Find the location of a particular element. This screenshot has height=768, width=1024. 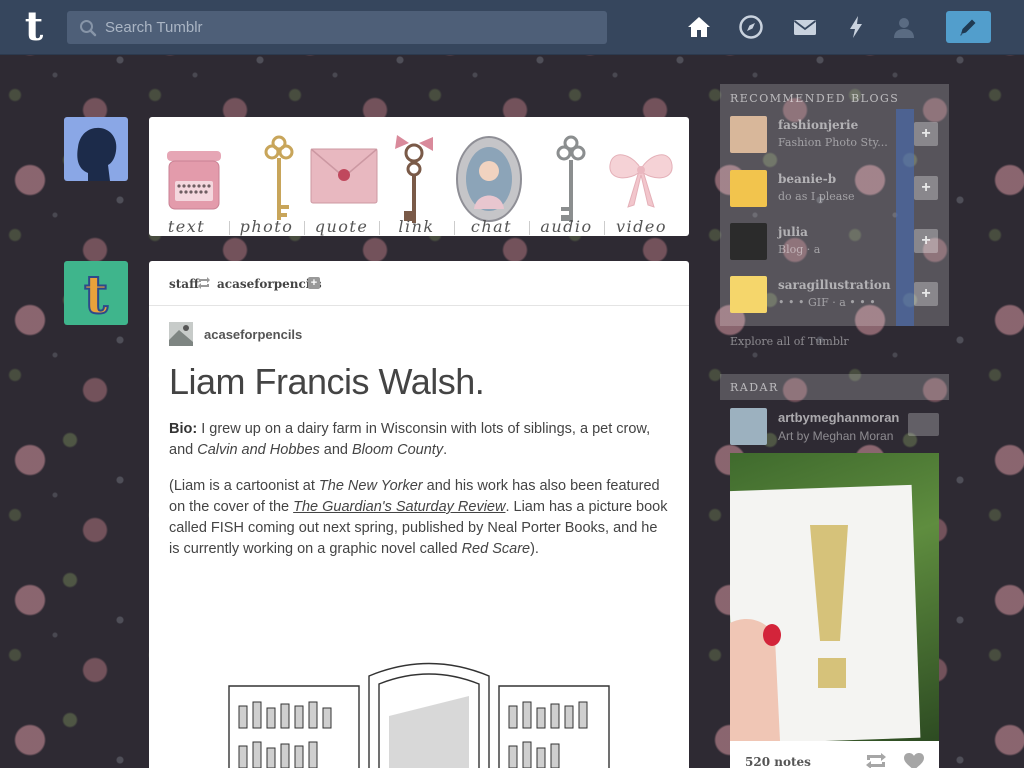

desc-text: ). is located at coordinates (534, 549).